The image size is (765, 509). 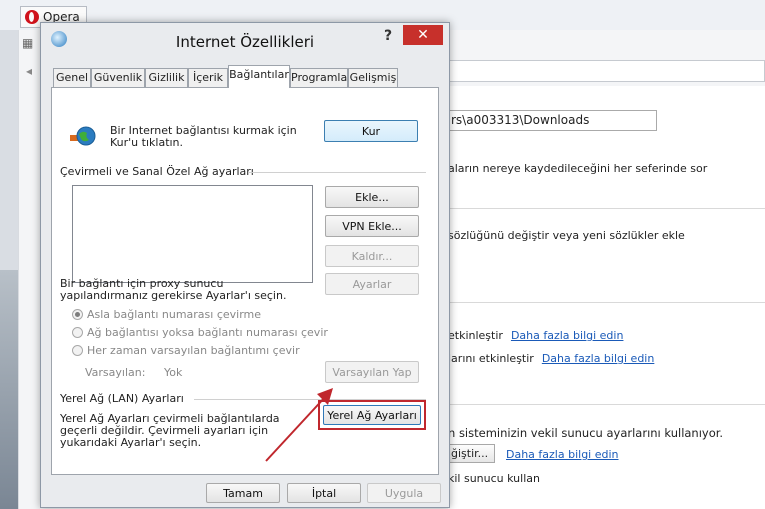 What do you see at coordinates (372, 415) in the screenshot?
I see `lan-settings-button: Yerel Ağ Ayarları` at bounding box center [372, 415].